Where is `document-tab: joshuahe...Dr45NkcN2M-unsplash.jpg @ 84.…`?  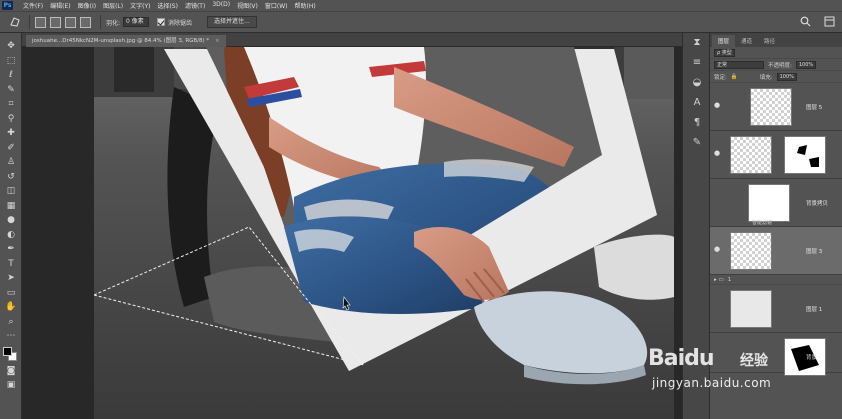 document-tab: joshuahe...Dr45NkcN2M-unsplash.jpg @ 84.… is located at coordinates (126, 41).